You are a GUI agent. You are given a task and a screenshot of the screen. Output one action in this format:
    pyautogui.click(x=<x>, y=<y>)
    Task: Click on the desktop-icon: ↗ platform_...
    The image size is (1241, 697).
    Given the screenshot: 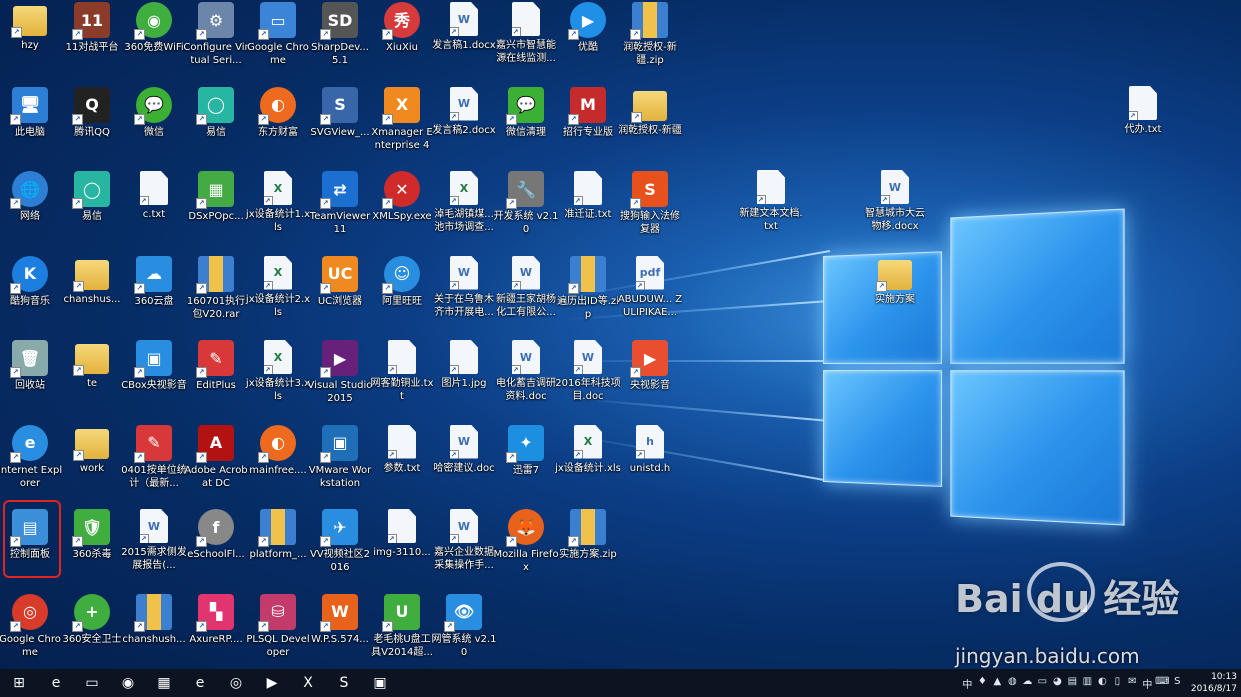 What is the action you would take?
    pyautogui.click(x=278, y=535)
    